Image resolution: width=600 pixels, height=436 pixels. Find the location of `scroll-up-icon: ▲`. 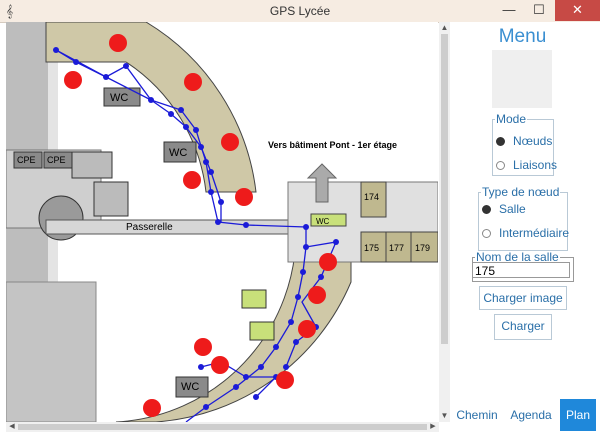

scroll-up-icon: ▲ is located at coordinates (444, 28).